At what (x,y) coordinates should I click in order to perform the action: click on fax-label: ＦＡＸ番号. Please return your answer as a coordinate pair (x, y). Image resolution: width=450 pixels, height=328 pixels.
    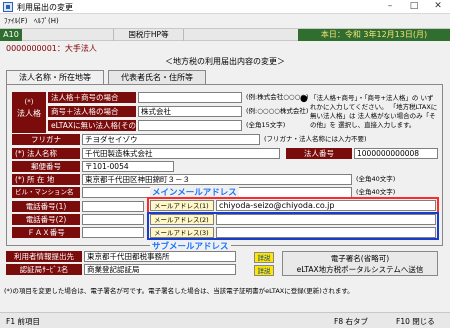
    Looking at the image, I should click on (46, 232).